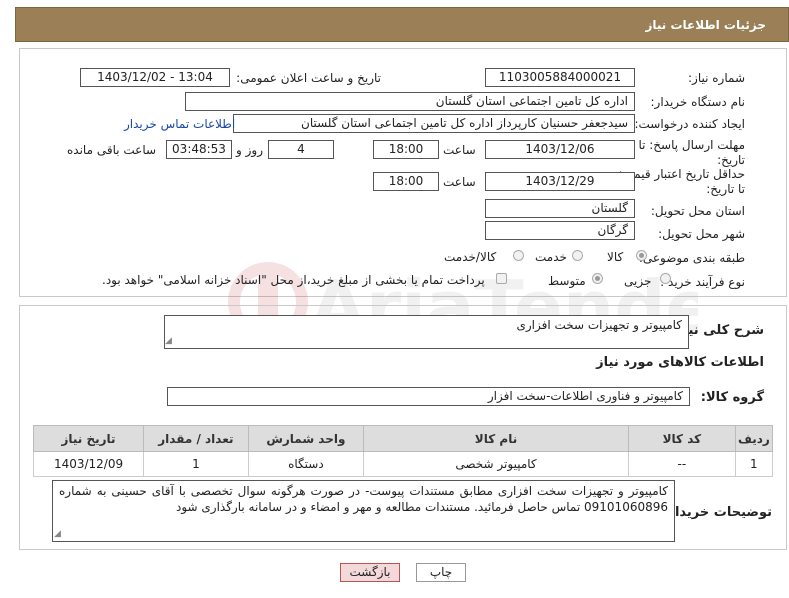 The image size is (789, 598). I want to click on process-radio-minor, so click(665, 278).